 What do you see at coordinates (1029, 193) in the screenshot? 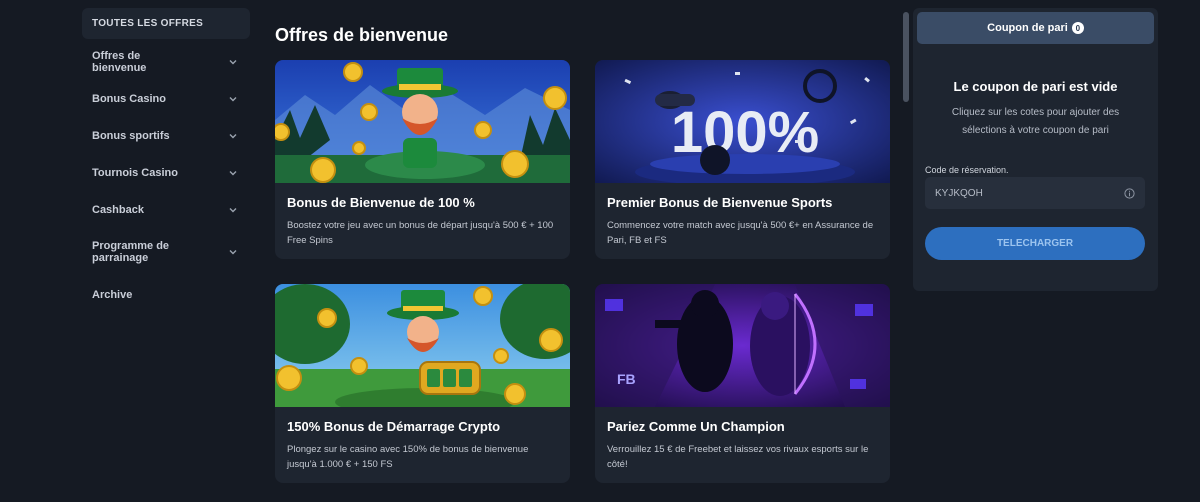
I see `booking-code-input` at bounding box center [1029, 193].